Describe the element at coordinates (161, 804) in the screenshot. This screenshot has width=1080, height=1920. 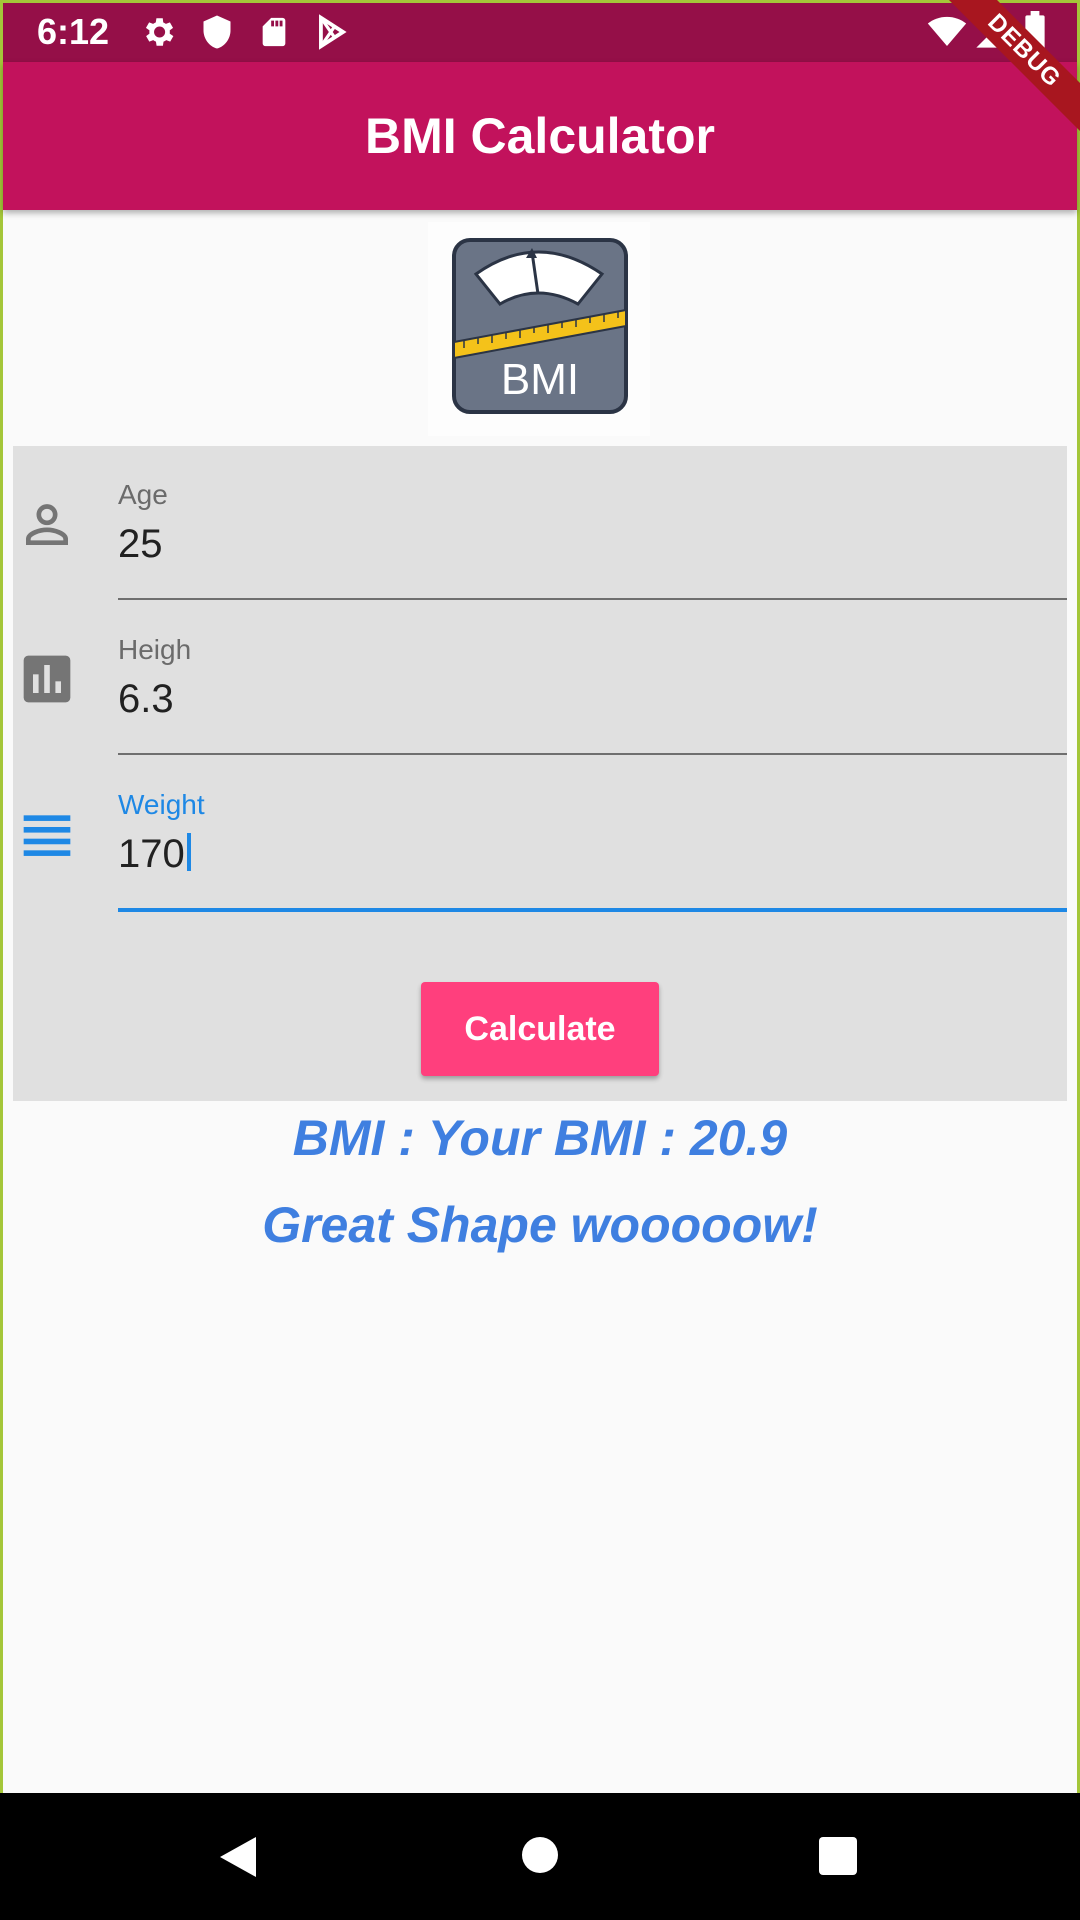
I see `weight-label: Weight` at that location.